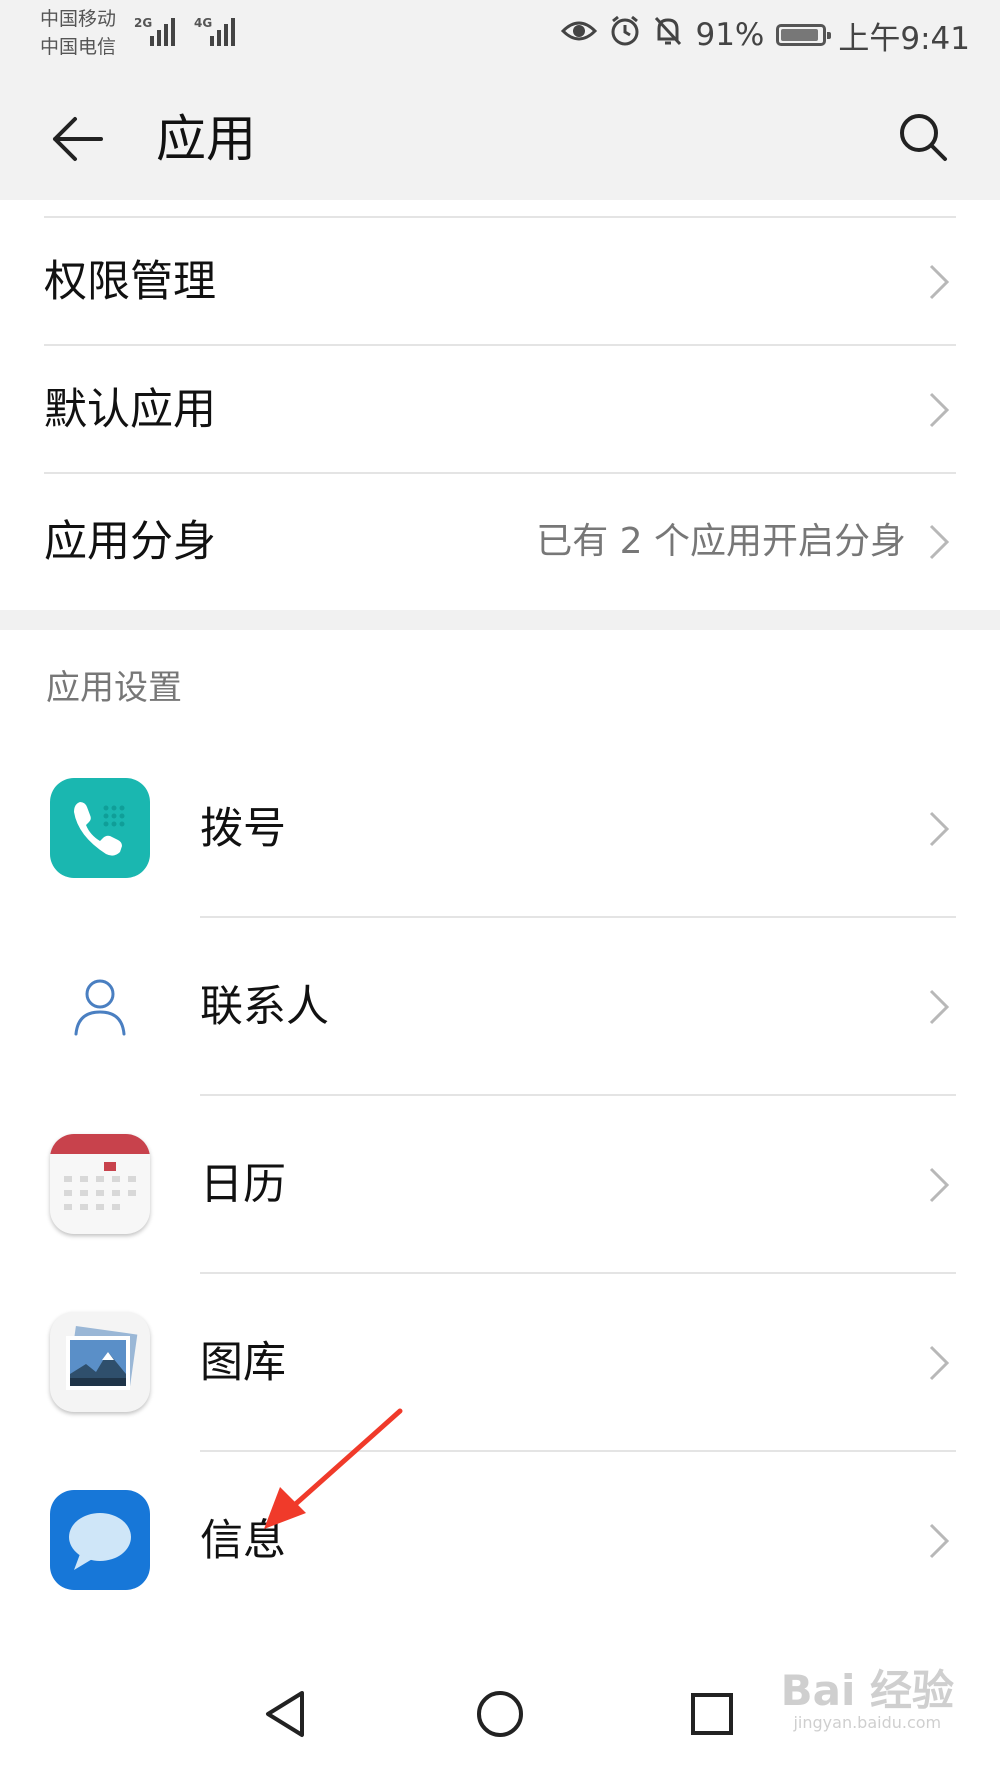 This screenshot has height=1778, width=1000. I want to click on phone-icon, so click(100, 828).